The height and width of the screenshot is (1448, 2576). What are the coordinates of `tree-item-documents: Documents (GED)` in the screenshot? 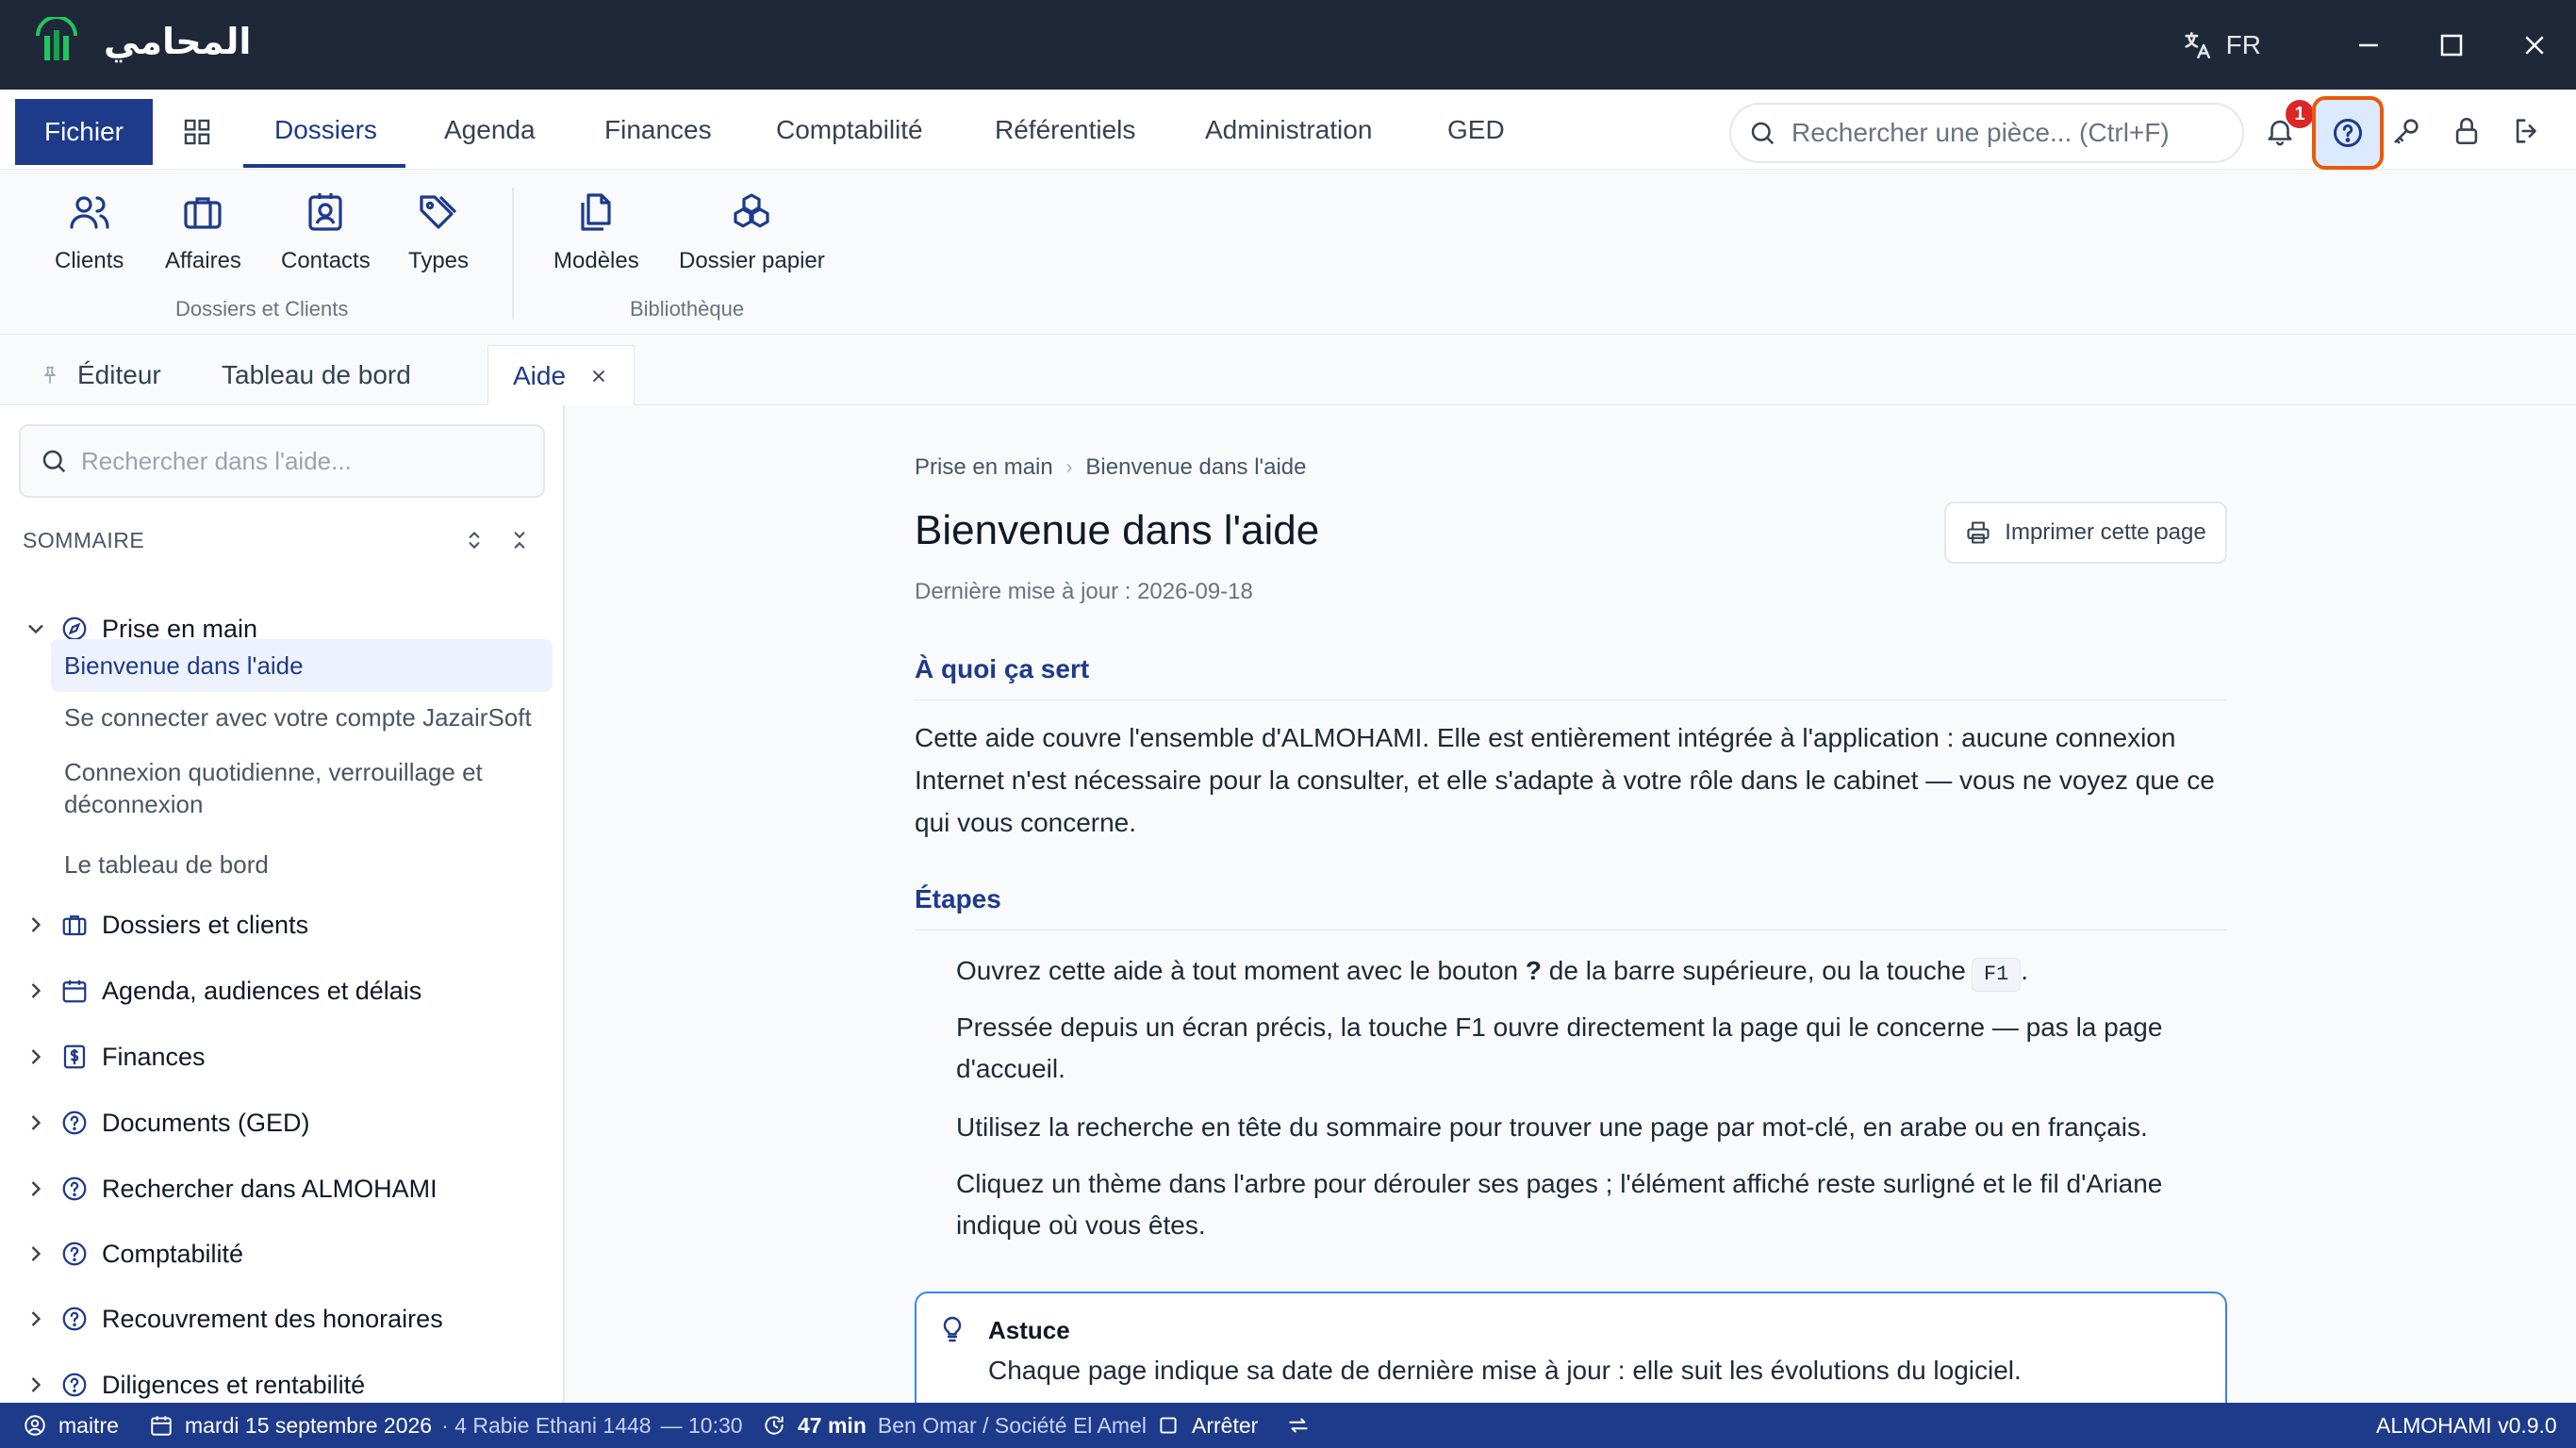 It's located at (155, 1122).